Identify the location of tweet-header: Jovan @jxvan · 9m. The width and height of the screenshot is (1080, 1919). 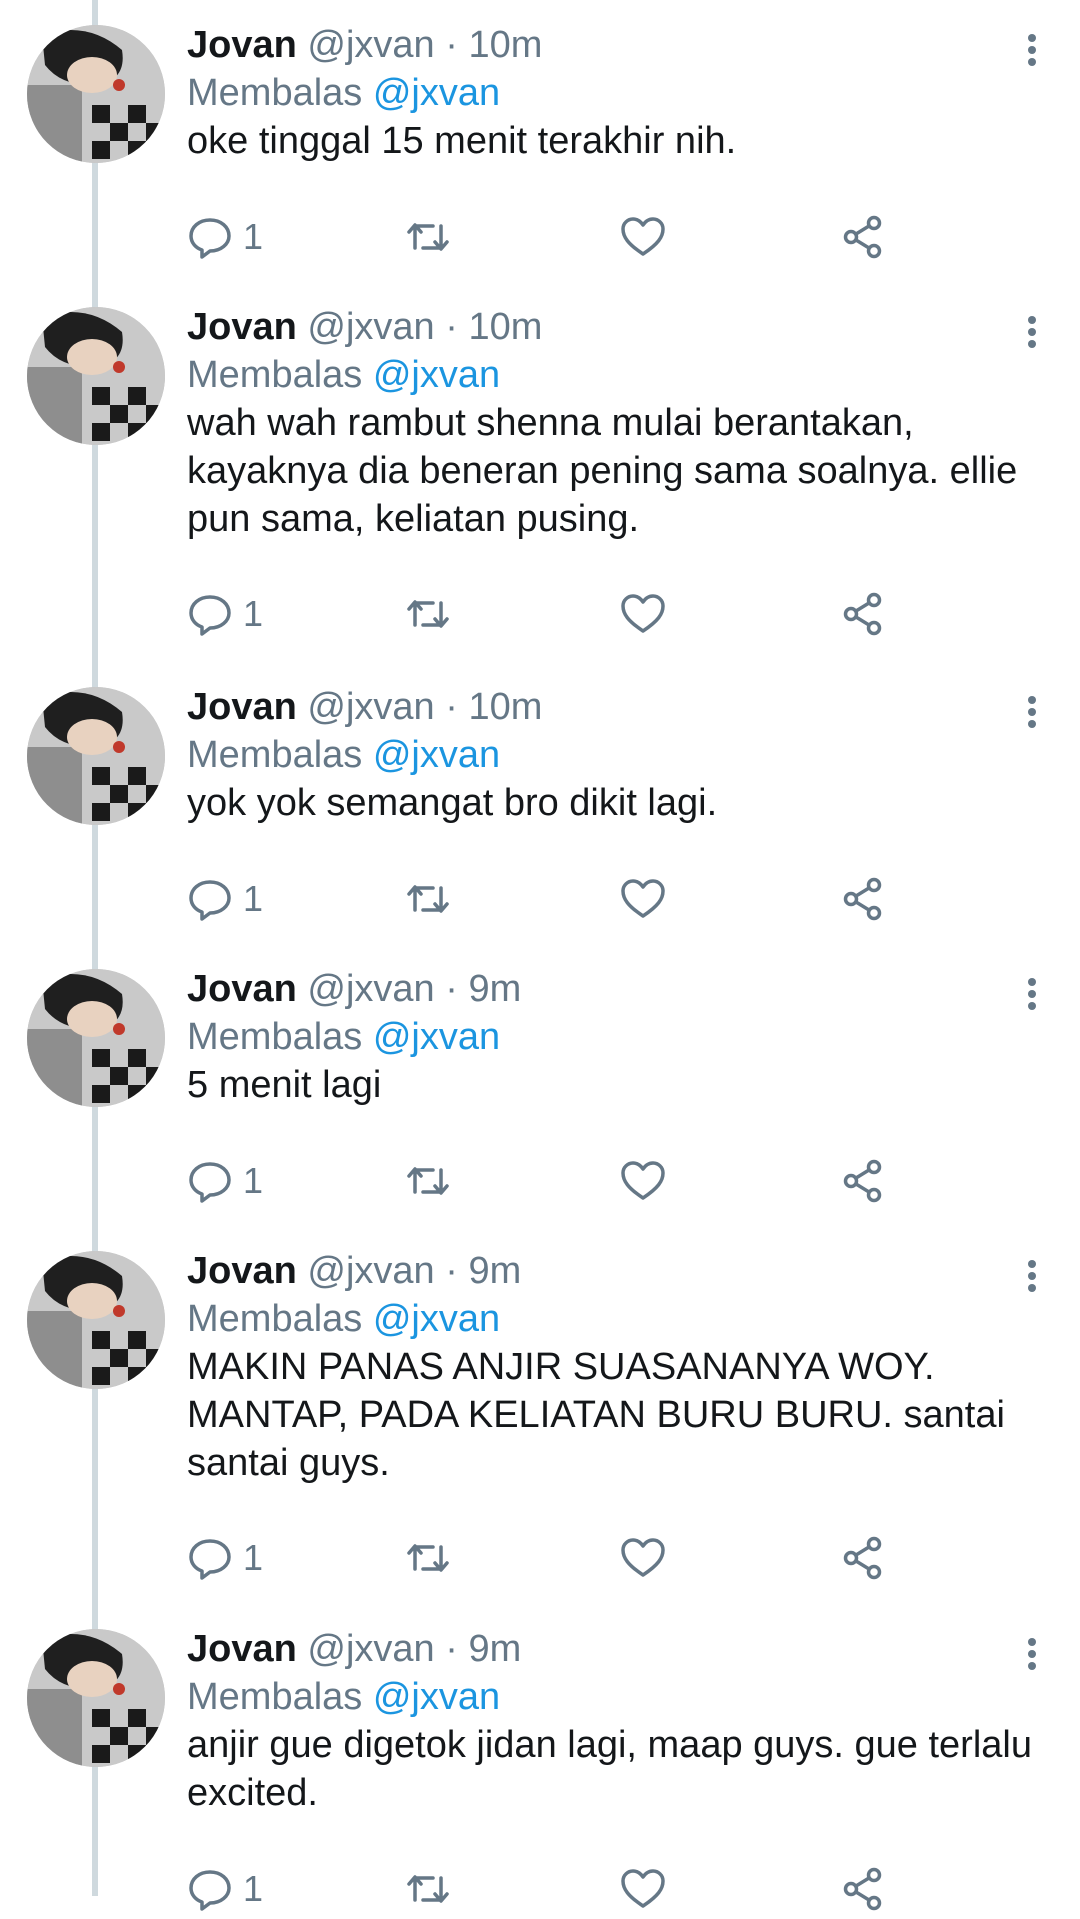
(354, 1271).